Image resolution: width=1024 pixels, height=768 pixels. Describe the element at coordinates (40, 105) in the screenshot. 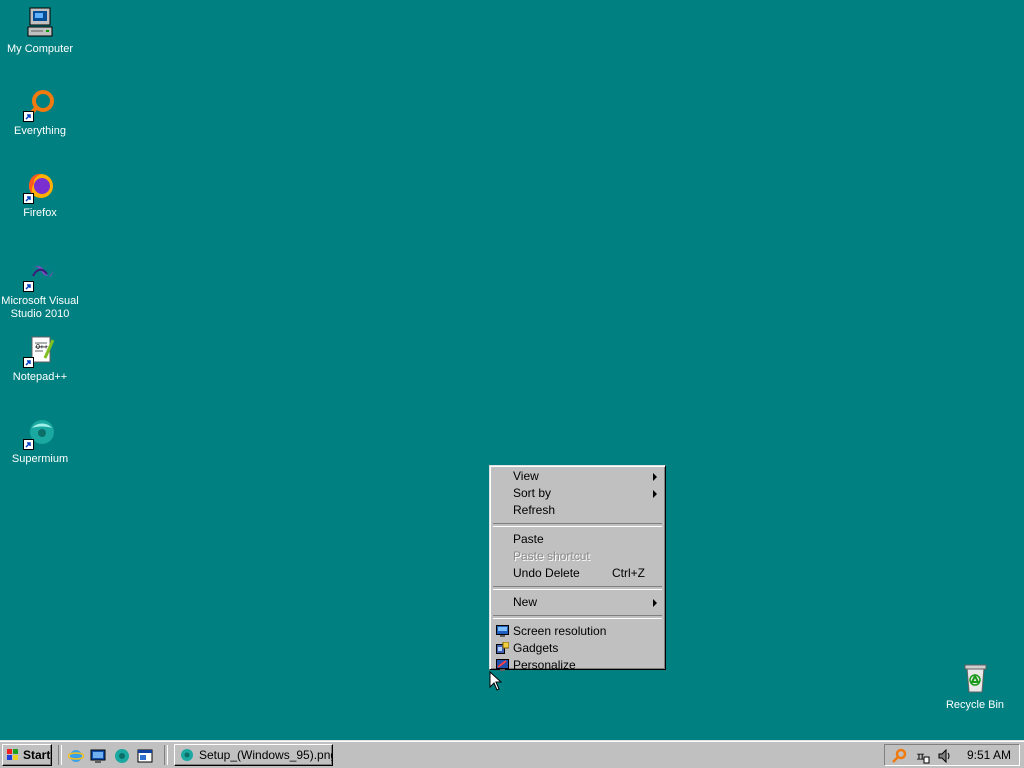

I see `everything-search-icon` at that location.